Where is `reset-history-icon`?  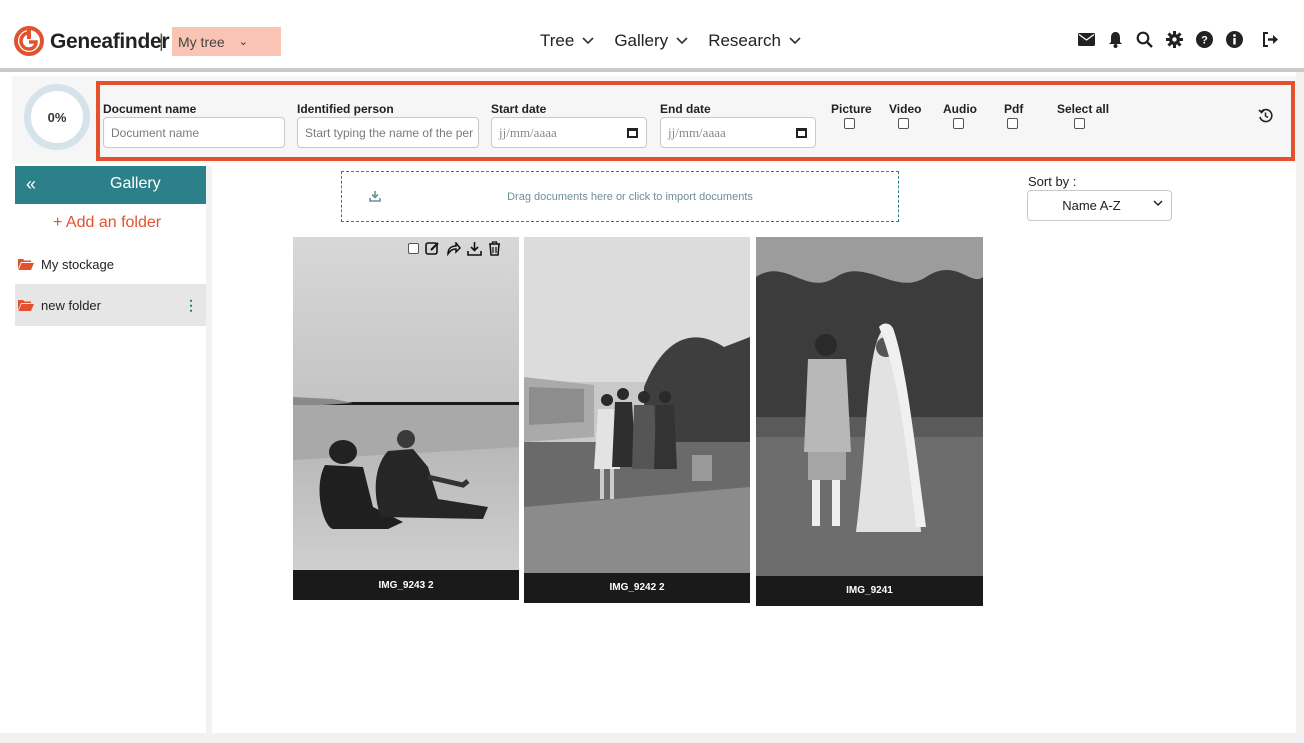
reset-history-icon is located at coordinates (1265, 115).